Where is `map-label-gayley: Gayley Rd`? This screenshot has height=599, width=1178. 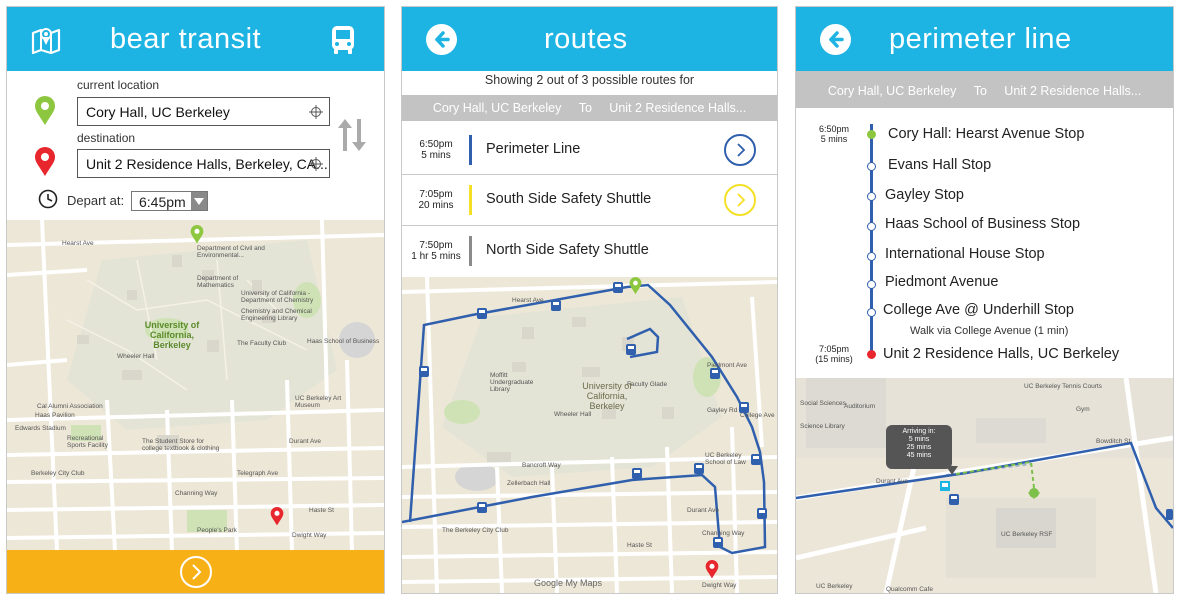 map-label-gayley: Gayley Rd is located at coordinates (722, 410).